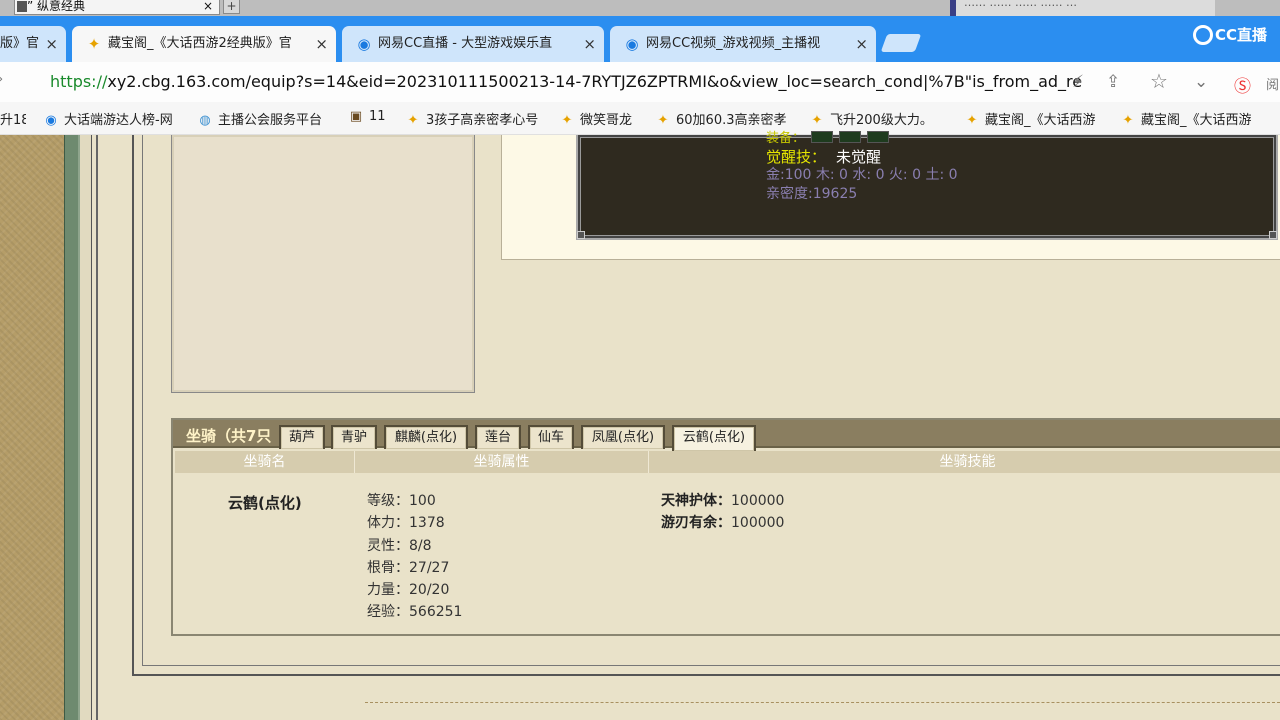 This screenshot has height=720, width=1280. Describe the element at coordinates (117, 7) in the screenshot. I see `outer-tab: ” 纵意经典 ×` at that location.